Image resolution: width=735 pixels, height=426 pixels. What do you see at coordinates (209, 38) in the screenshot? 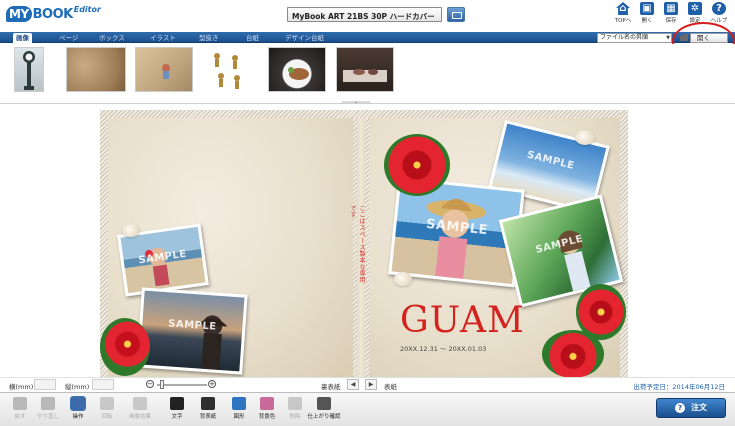
I see `tab-cutout: 型抜き` at bounding box center [209, 38].